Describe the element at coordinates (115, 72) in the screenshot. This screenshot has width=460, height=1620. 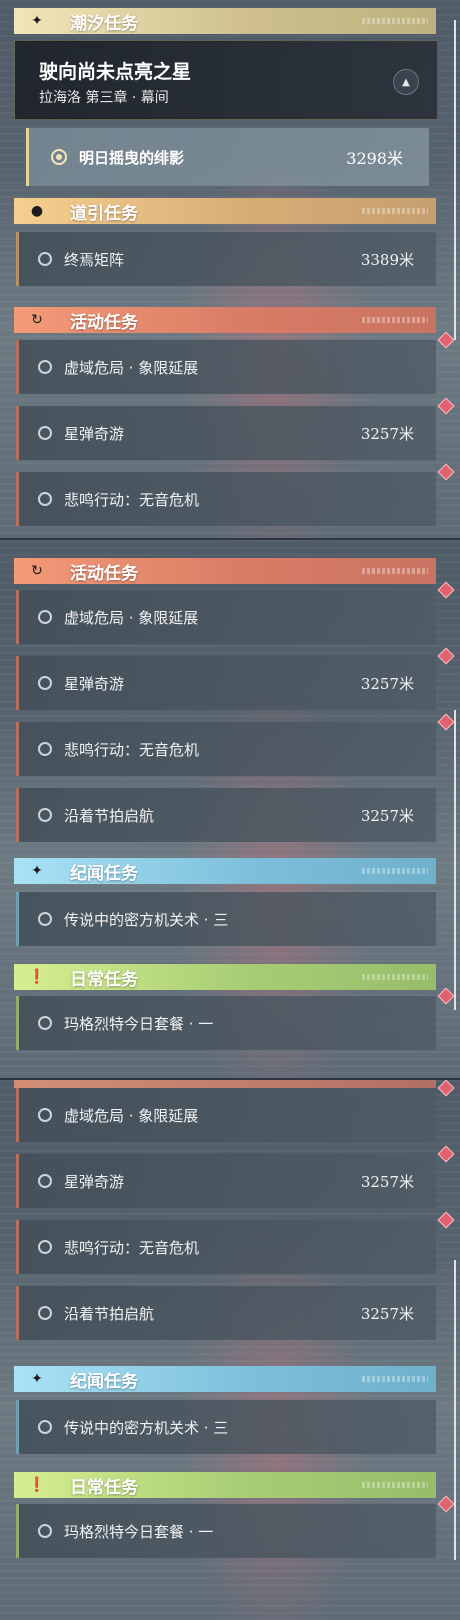
I see `main-quest-title: 驶向尚未点亮之星` at that location.